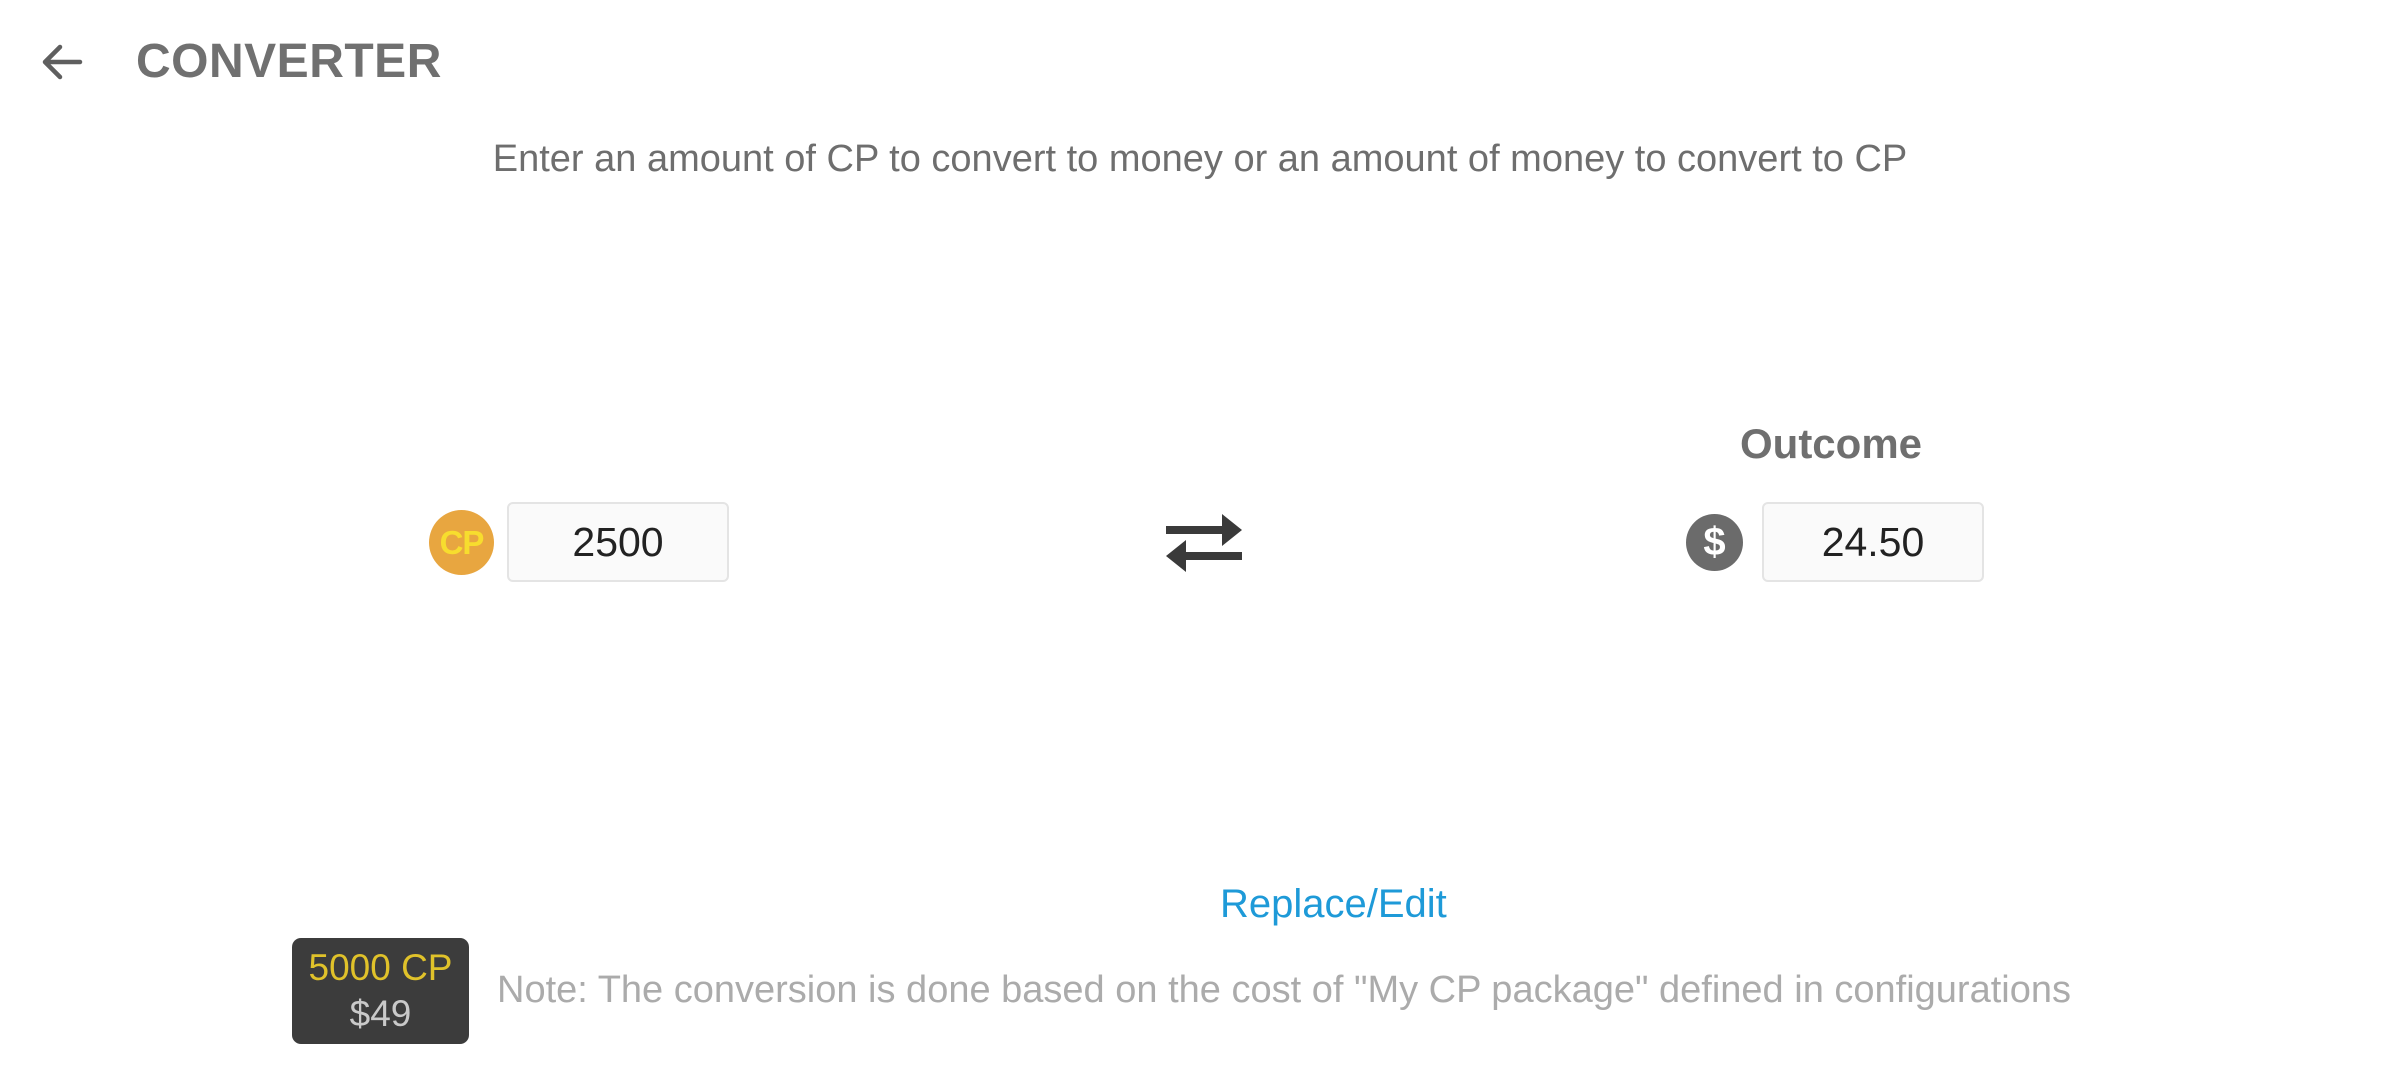 The image size is (2400, 1080). I want to click on cp-coin-icon: CP, so click(461, 542).